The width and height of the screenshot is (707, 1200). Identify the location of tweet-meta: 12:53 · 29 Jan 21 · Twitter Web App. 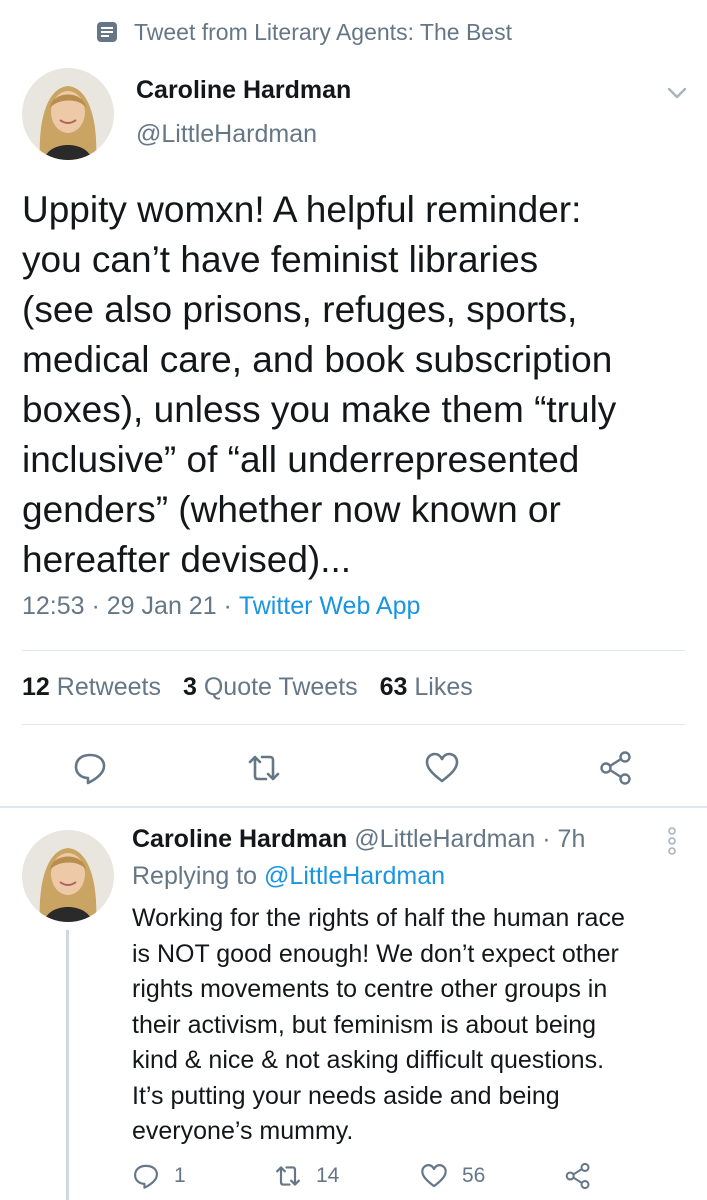
(221, 606).